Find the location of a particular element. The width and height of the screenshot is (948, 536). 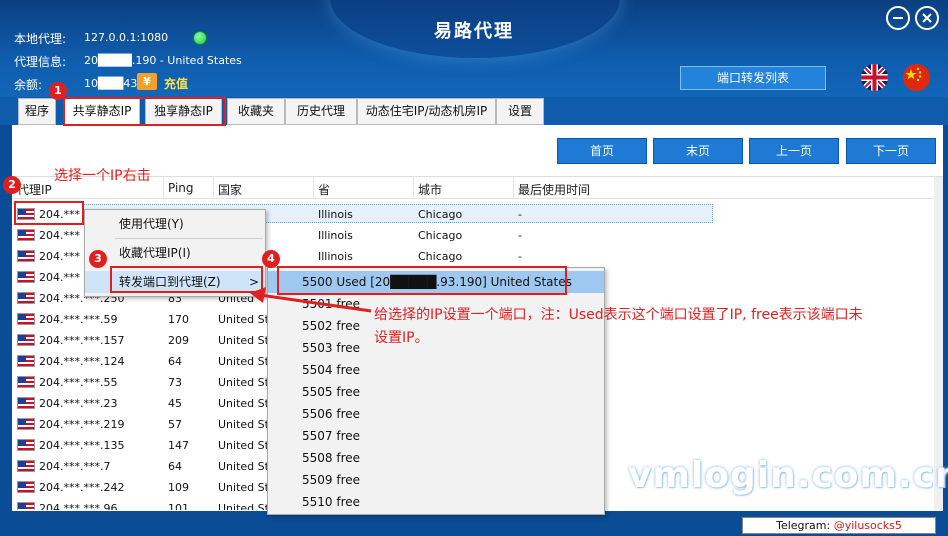

cn-flag-icon is located at coordinates (916, 77).